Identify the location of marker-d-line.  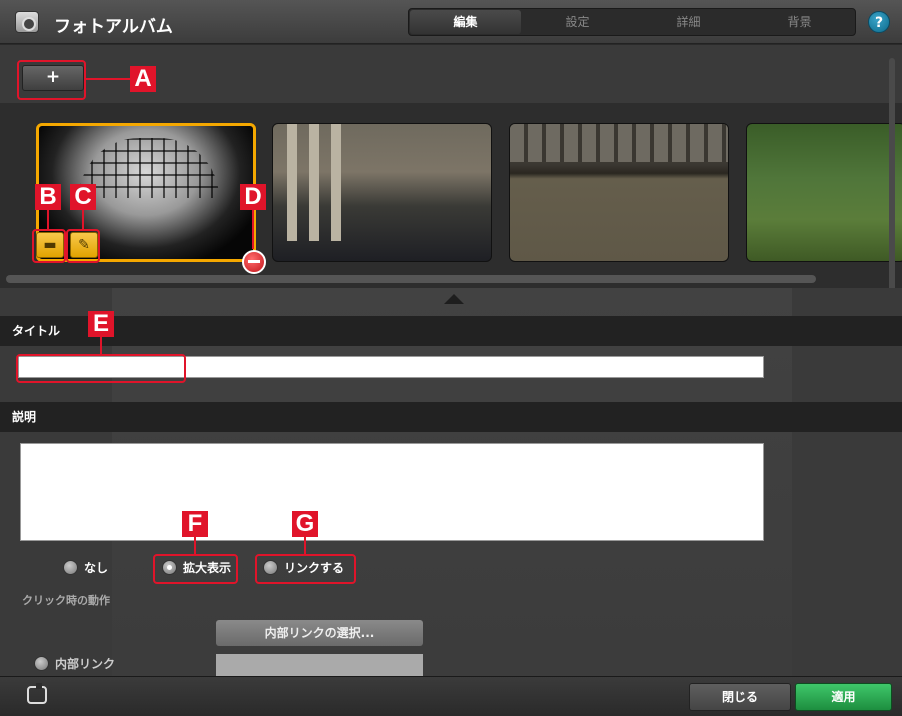
(253, 229).